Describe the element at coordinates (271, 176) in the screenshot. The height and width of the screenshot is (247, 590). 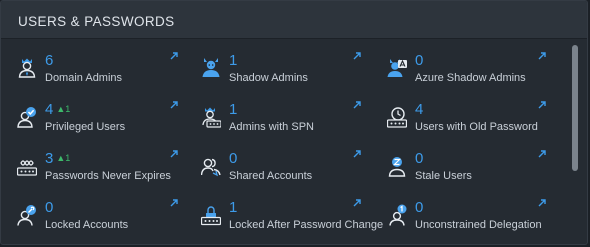
I see `tile-label: Shared Accounts` at that location.